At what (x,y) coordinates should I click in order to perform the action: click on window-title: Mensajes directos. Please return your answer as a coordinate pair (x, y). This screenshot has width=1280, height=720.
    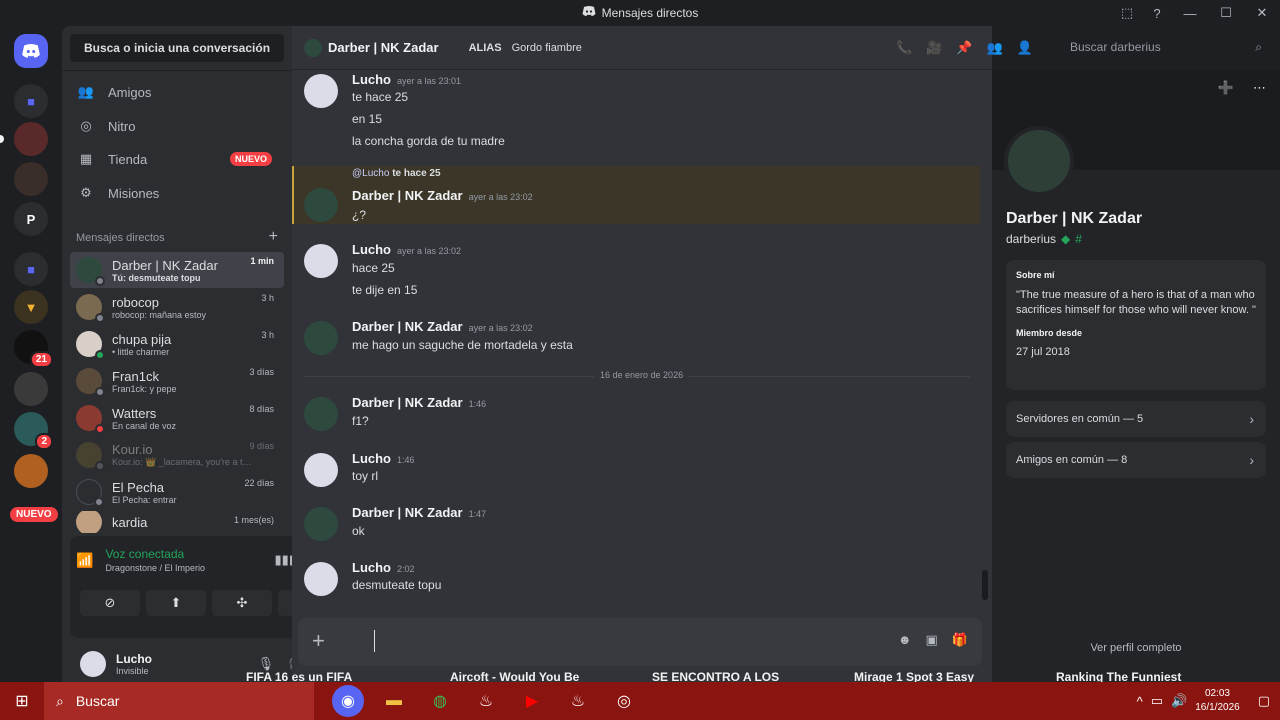
    Looking at the image, I should click on (640, 13).